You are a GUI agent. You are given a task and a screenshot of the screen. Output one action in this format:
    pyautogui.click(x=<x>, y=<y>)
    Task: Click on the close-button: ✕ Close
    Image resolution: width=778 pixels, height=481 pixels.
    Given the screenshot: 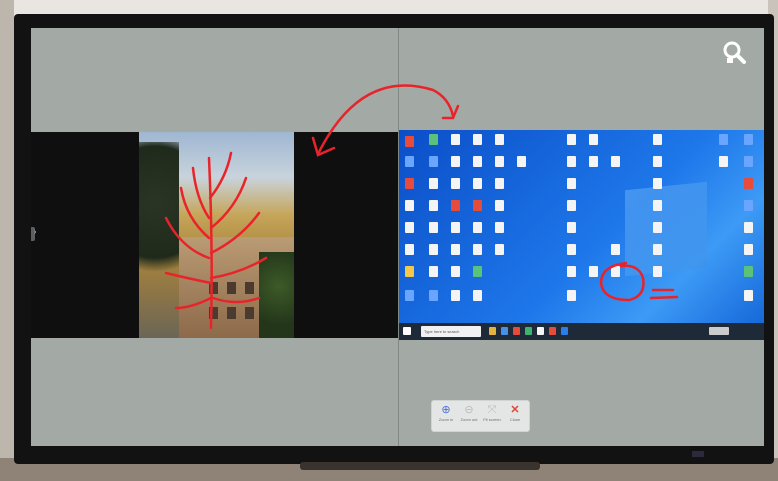 What is the action you would take?
    pyautogui.click(x=515, y=416)
    